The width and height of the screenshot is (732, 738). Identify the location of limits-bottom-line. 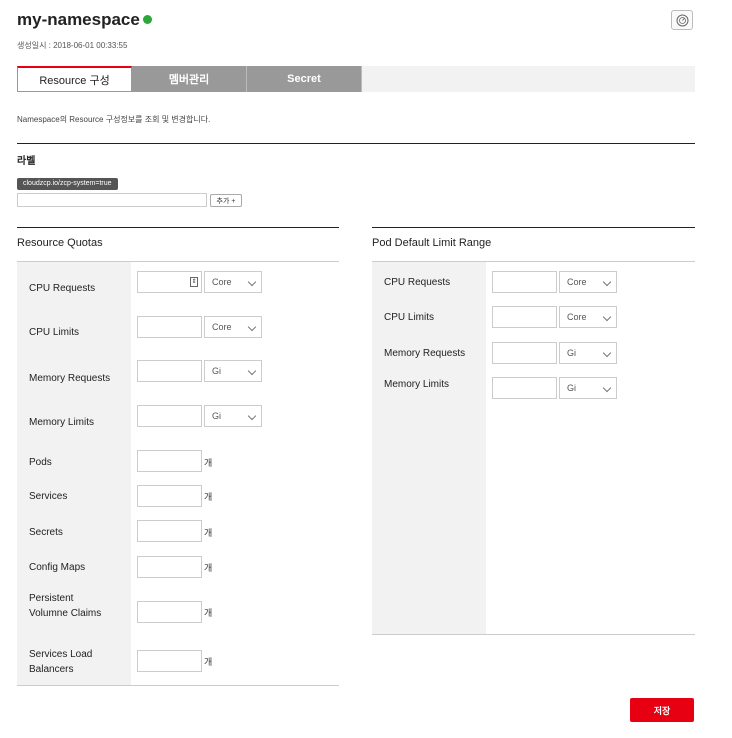
(533, 634).